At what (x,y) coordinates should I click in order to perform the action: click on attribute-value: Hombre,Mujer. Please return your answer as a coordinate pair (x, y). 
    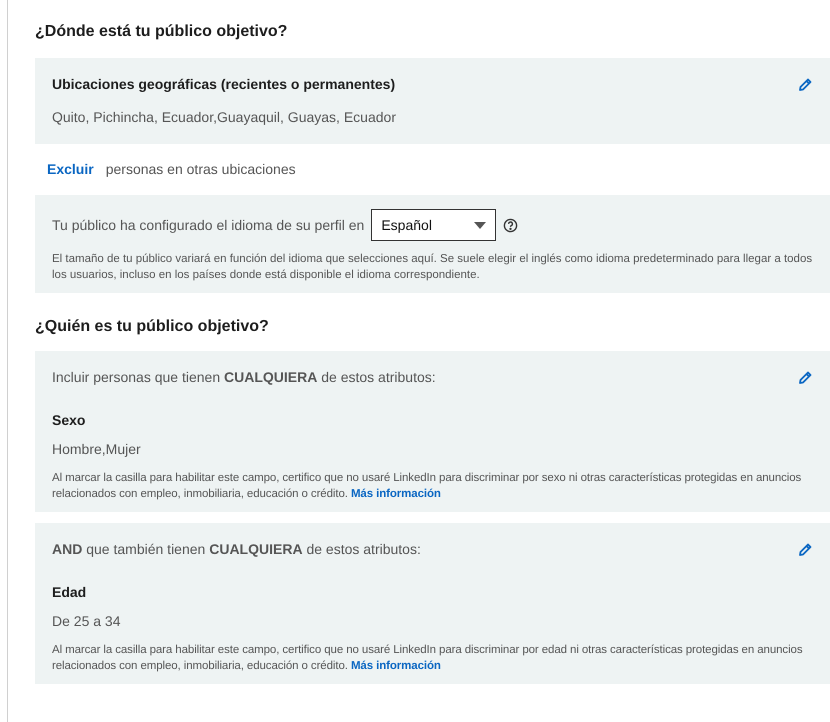
    Looking at the image, I should click on (97, 449).